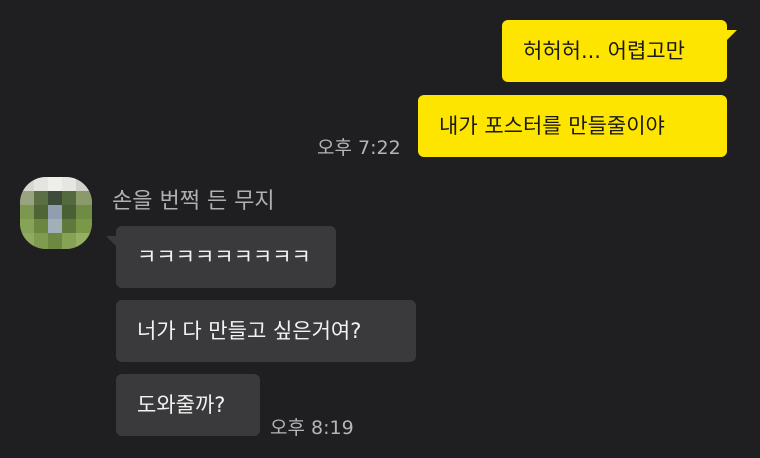  What do you see at coordinates (604, 50) in the screenshot?
I see `message-text: 허허허... 어렵고만` at bounding box center [604, 50].